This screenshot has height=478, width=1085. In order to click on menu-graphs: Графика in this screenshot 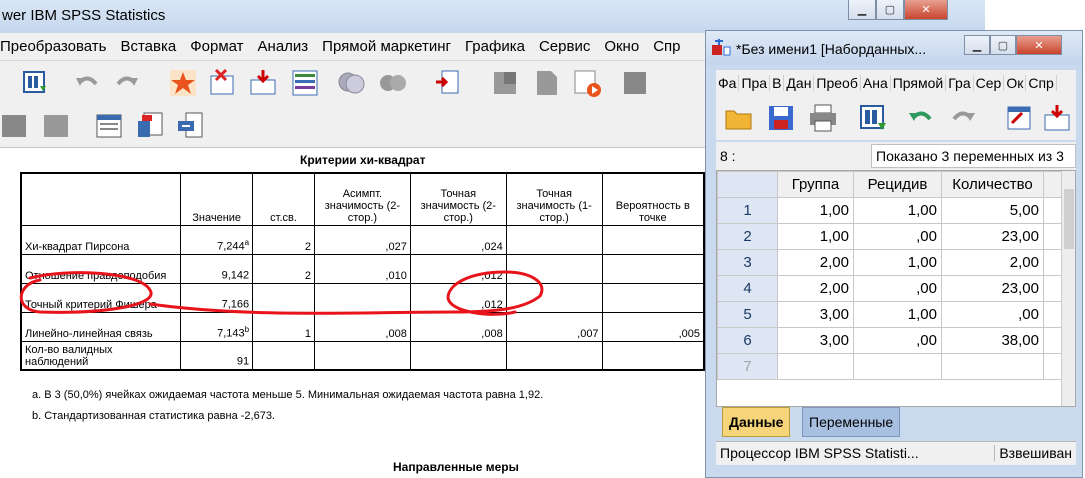, I will do `click(495, 46)`.